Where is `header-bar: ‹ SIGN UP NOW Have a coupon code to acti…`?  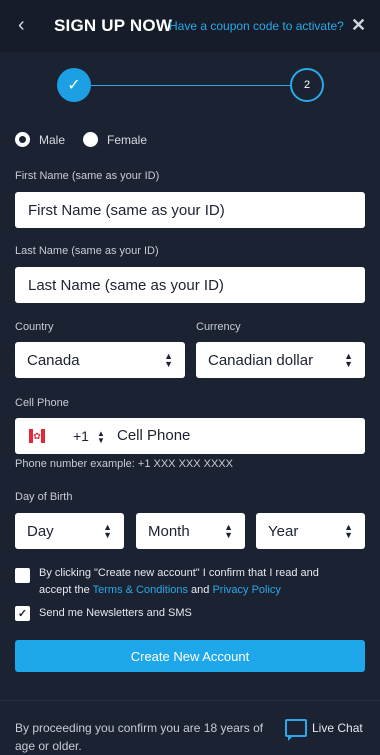
header-bar: ‹ SIGN UP NOW Have a coupon code to acti… is located at coordinates (190, 26).